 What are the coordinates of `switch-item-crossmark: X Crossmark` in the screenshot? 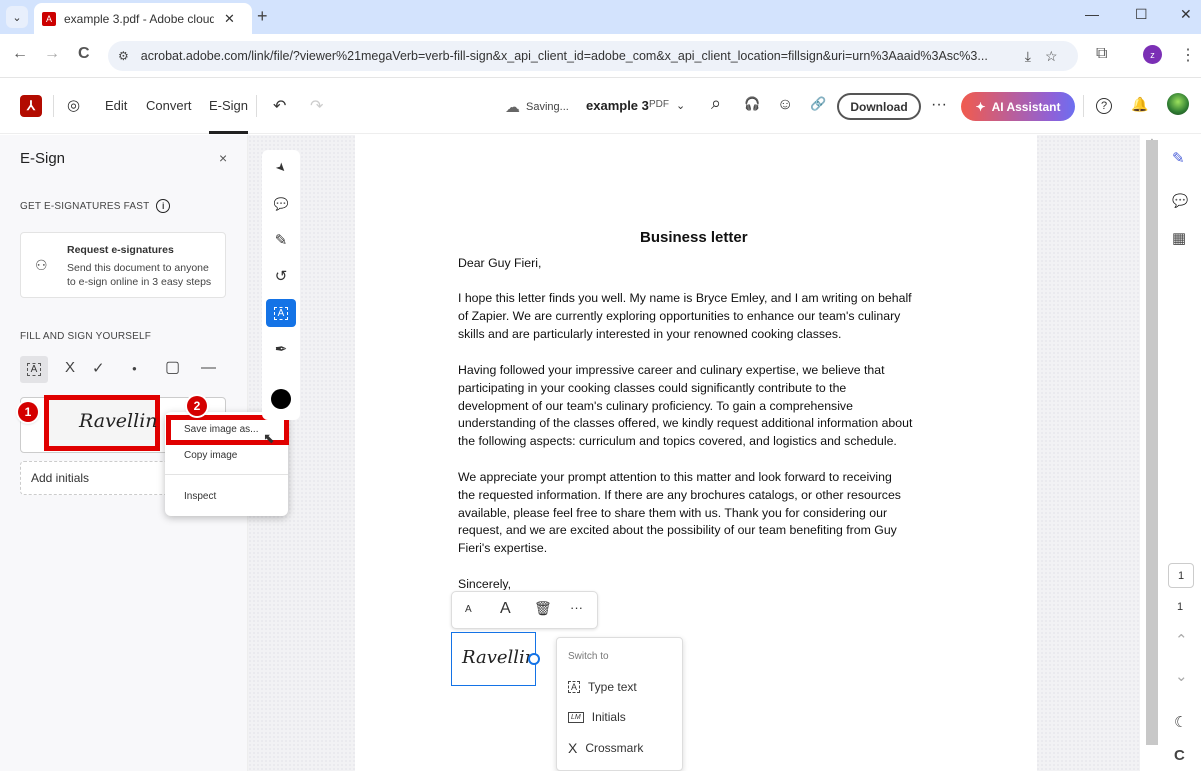 It's located at (605, 748).